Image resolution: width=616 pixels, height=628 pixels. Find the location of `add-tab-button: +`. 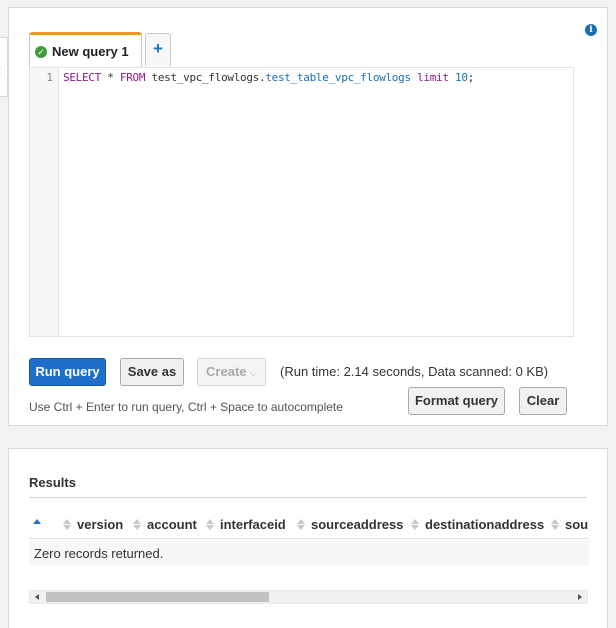

add-tab-button: + is located at coordinates (158, 49).